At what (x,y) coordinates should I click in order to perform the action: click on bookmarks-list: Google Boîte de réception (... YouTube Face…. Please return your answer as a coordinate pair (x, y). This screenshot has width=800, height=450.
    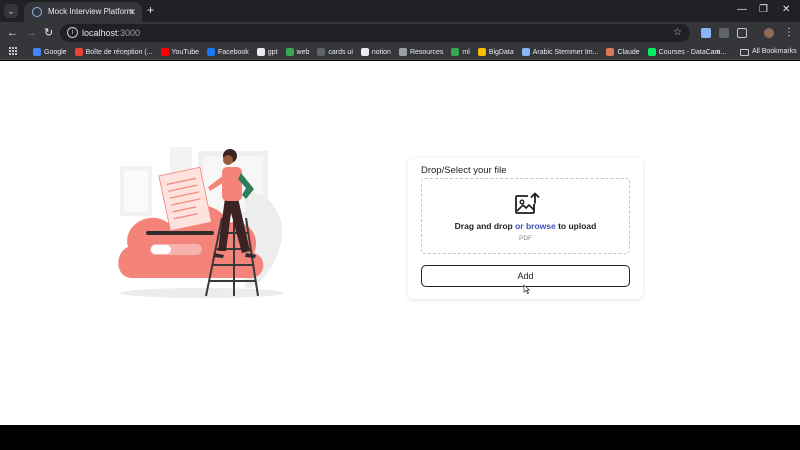
    Looking at the image, I should click on (379, 52).